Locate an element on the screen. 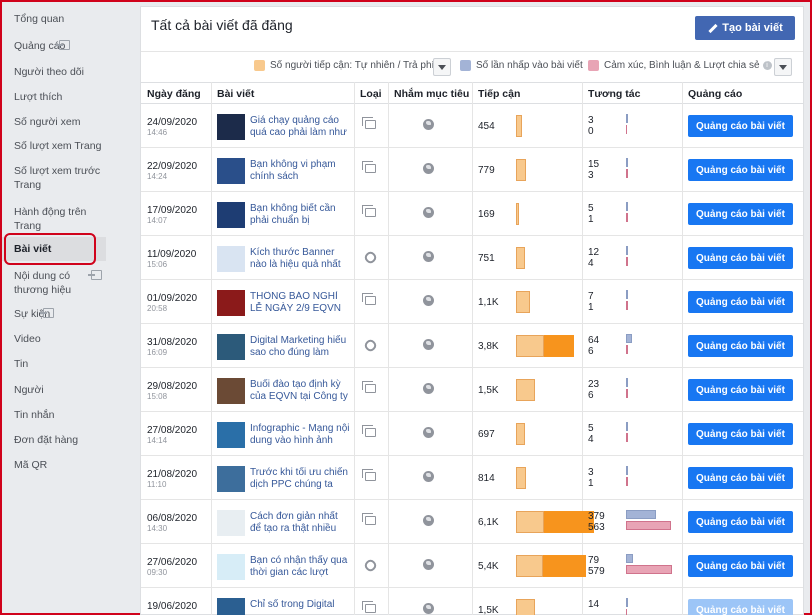 The image size is (812, 615). sidebar-item-label: Mã QR is located at coordinates (31, 465).